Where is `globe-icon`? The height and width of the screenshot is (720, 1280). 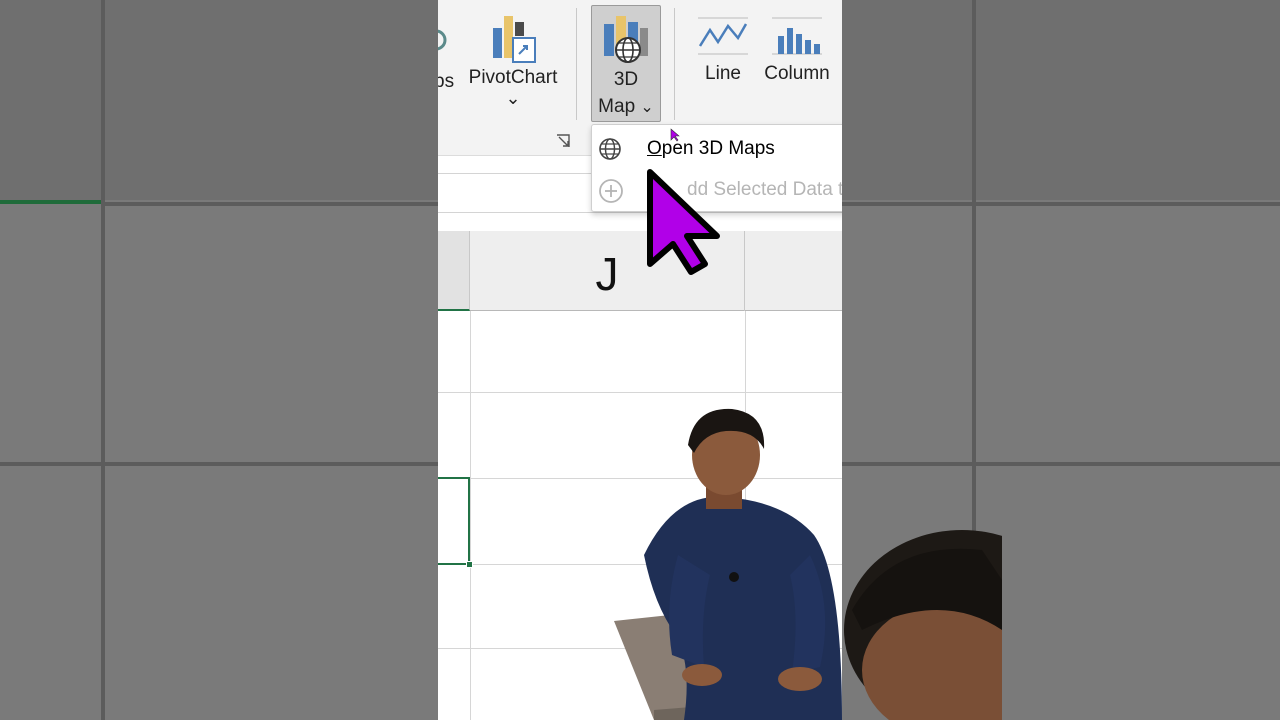 globe-icon is located at coordinates (610, 149).